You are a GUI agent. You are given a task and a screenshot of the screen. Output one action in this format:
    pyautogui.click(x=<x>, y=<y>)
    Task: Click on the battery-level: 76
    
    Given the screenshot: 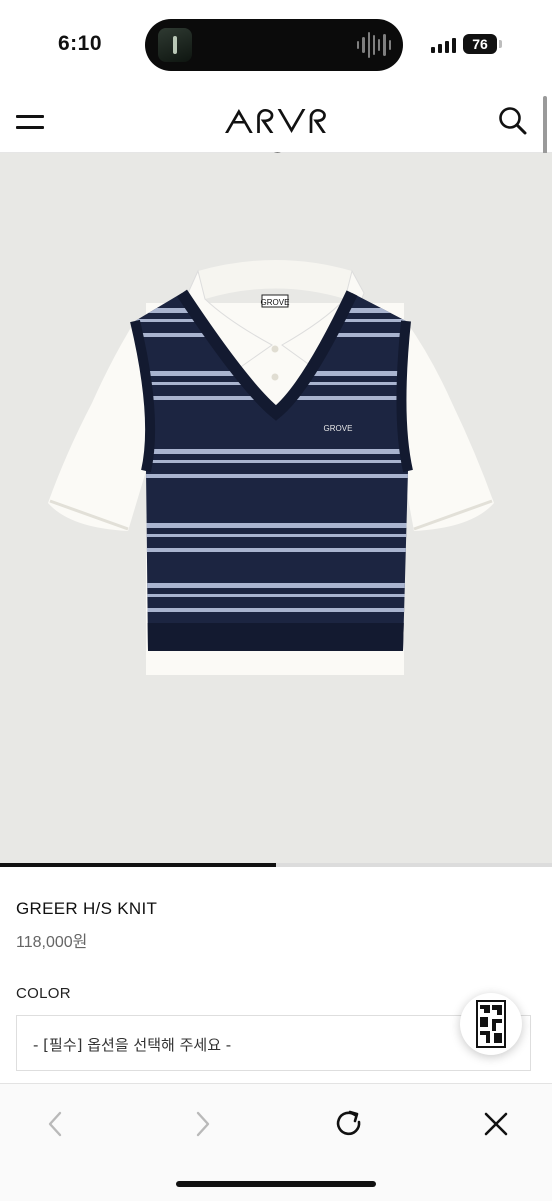 What is the action you would take?
    pyautogui.click(x=480, y=44)
    